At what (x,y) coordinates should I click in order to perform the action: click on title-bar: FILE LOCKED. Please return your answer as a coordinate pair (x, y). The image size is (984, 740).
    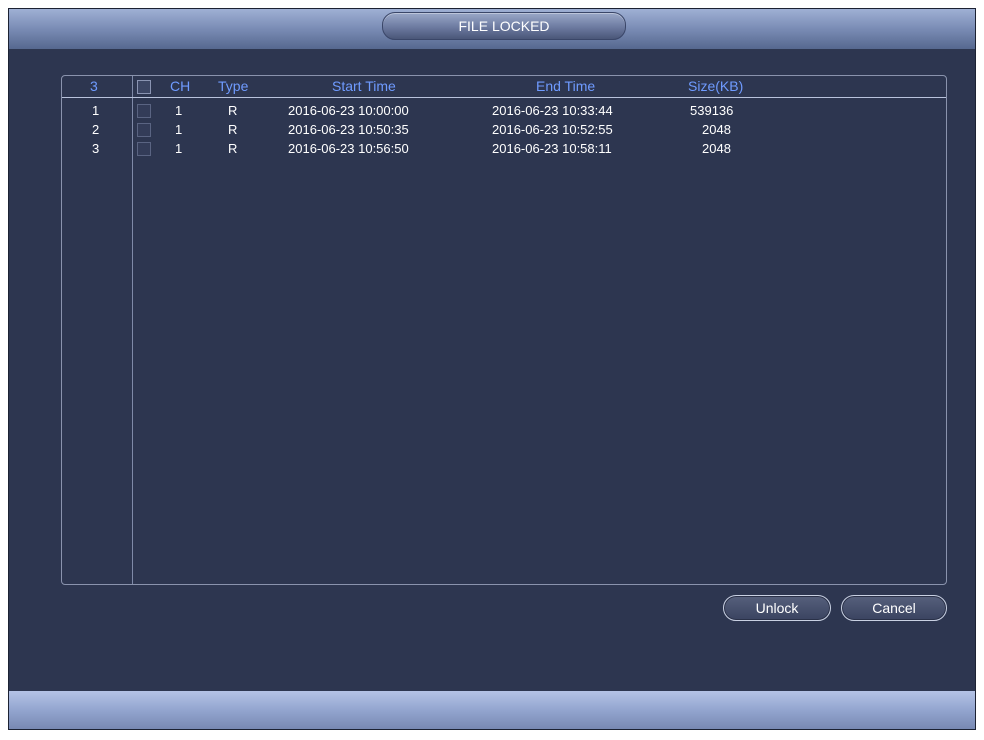
    Looking at the image, I should click on (492, 29).